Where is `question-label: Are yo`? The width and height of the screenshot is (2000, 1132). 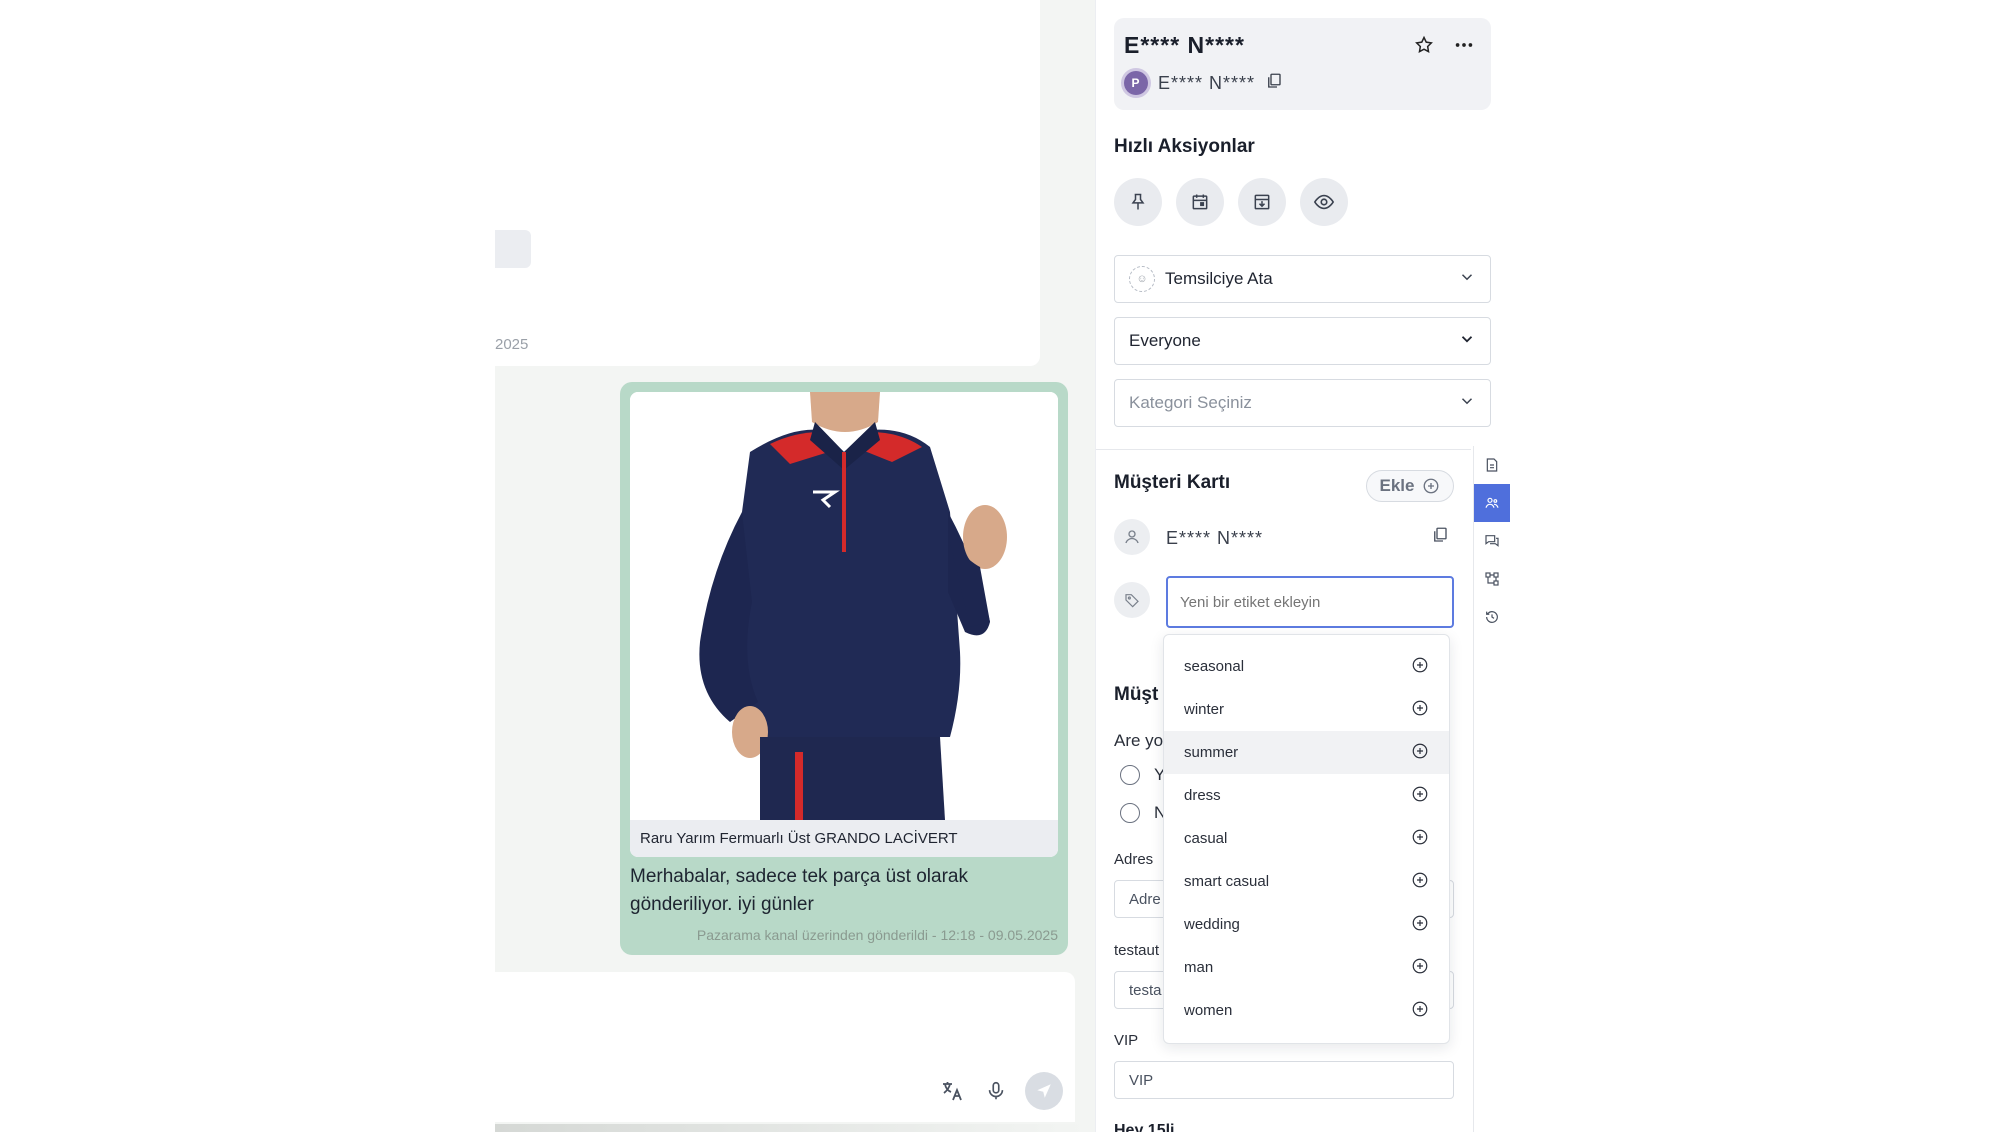
question-label: Are yo is located at coordinates (1139, 740).